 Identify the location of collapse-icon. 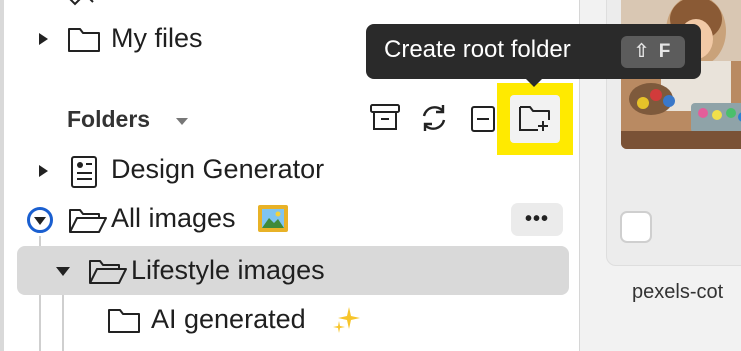
(484, 119).